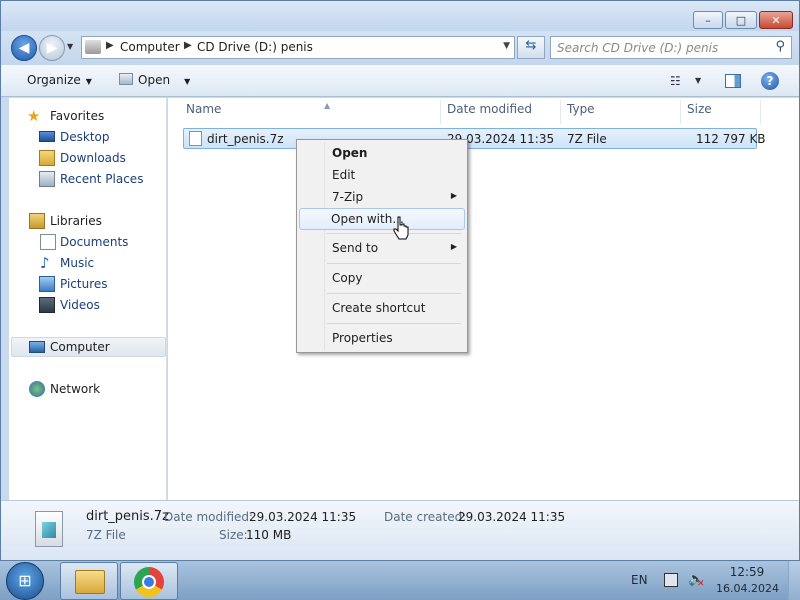 The image size is (800, 600). I want to click on sidebar-item-libraries: Libraries, so click(88, 221).